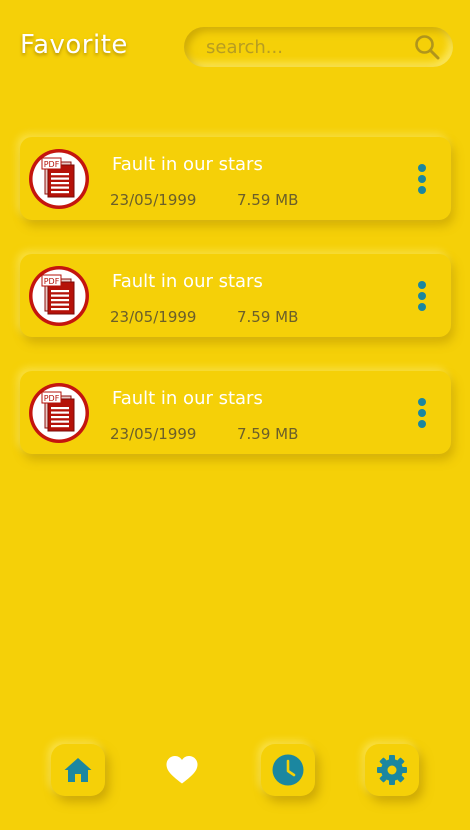  I want to click on search-bar, so click(318, 47).